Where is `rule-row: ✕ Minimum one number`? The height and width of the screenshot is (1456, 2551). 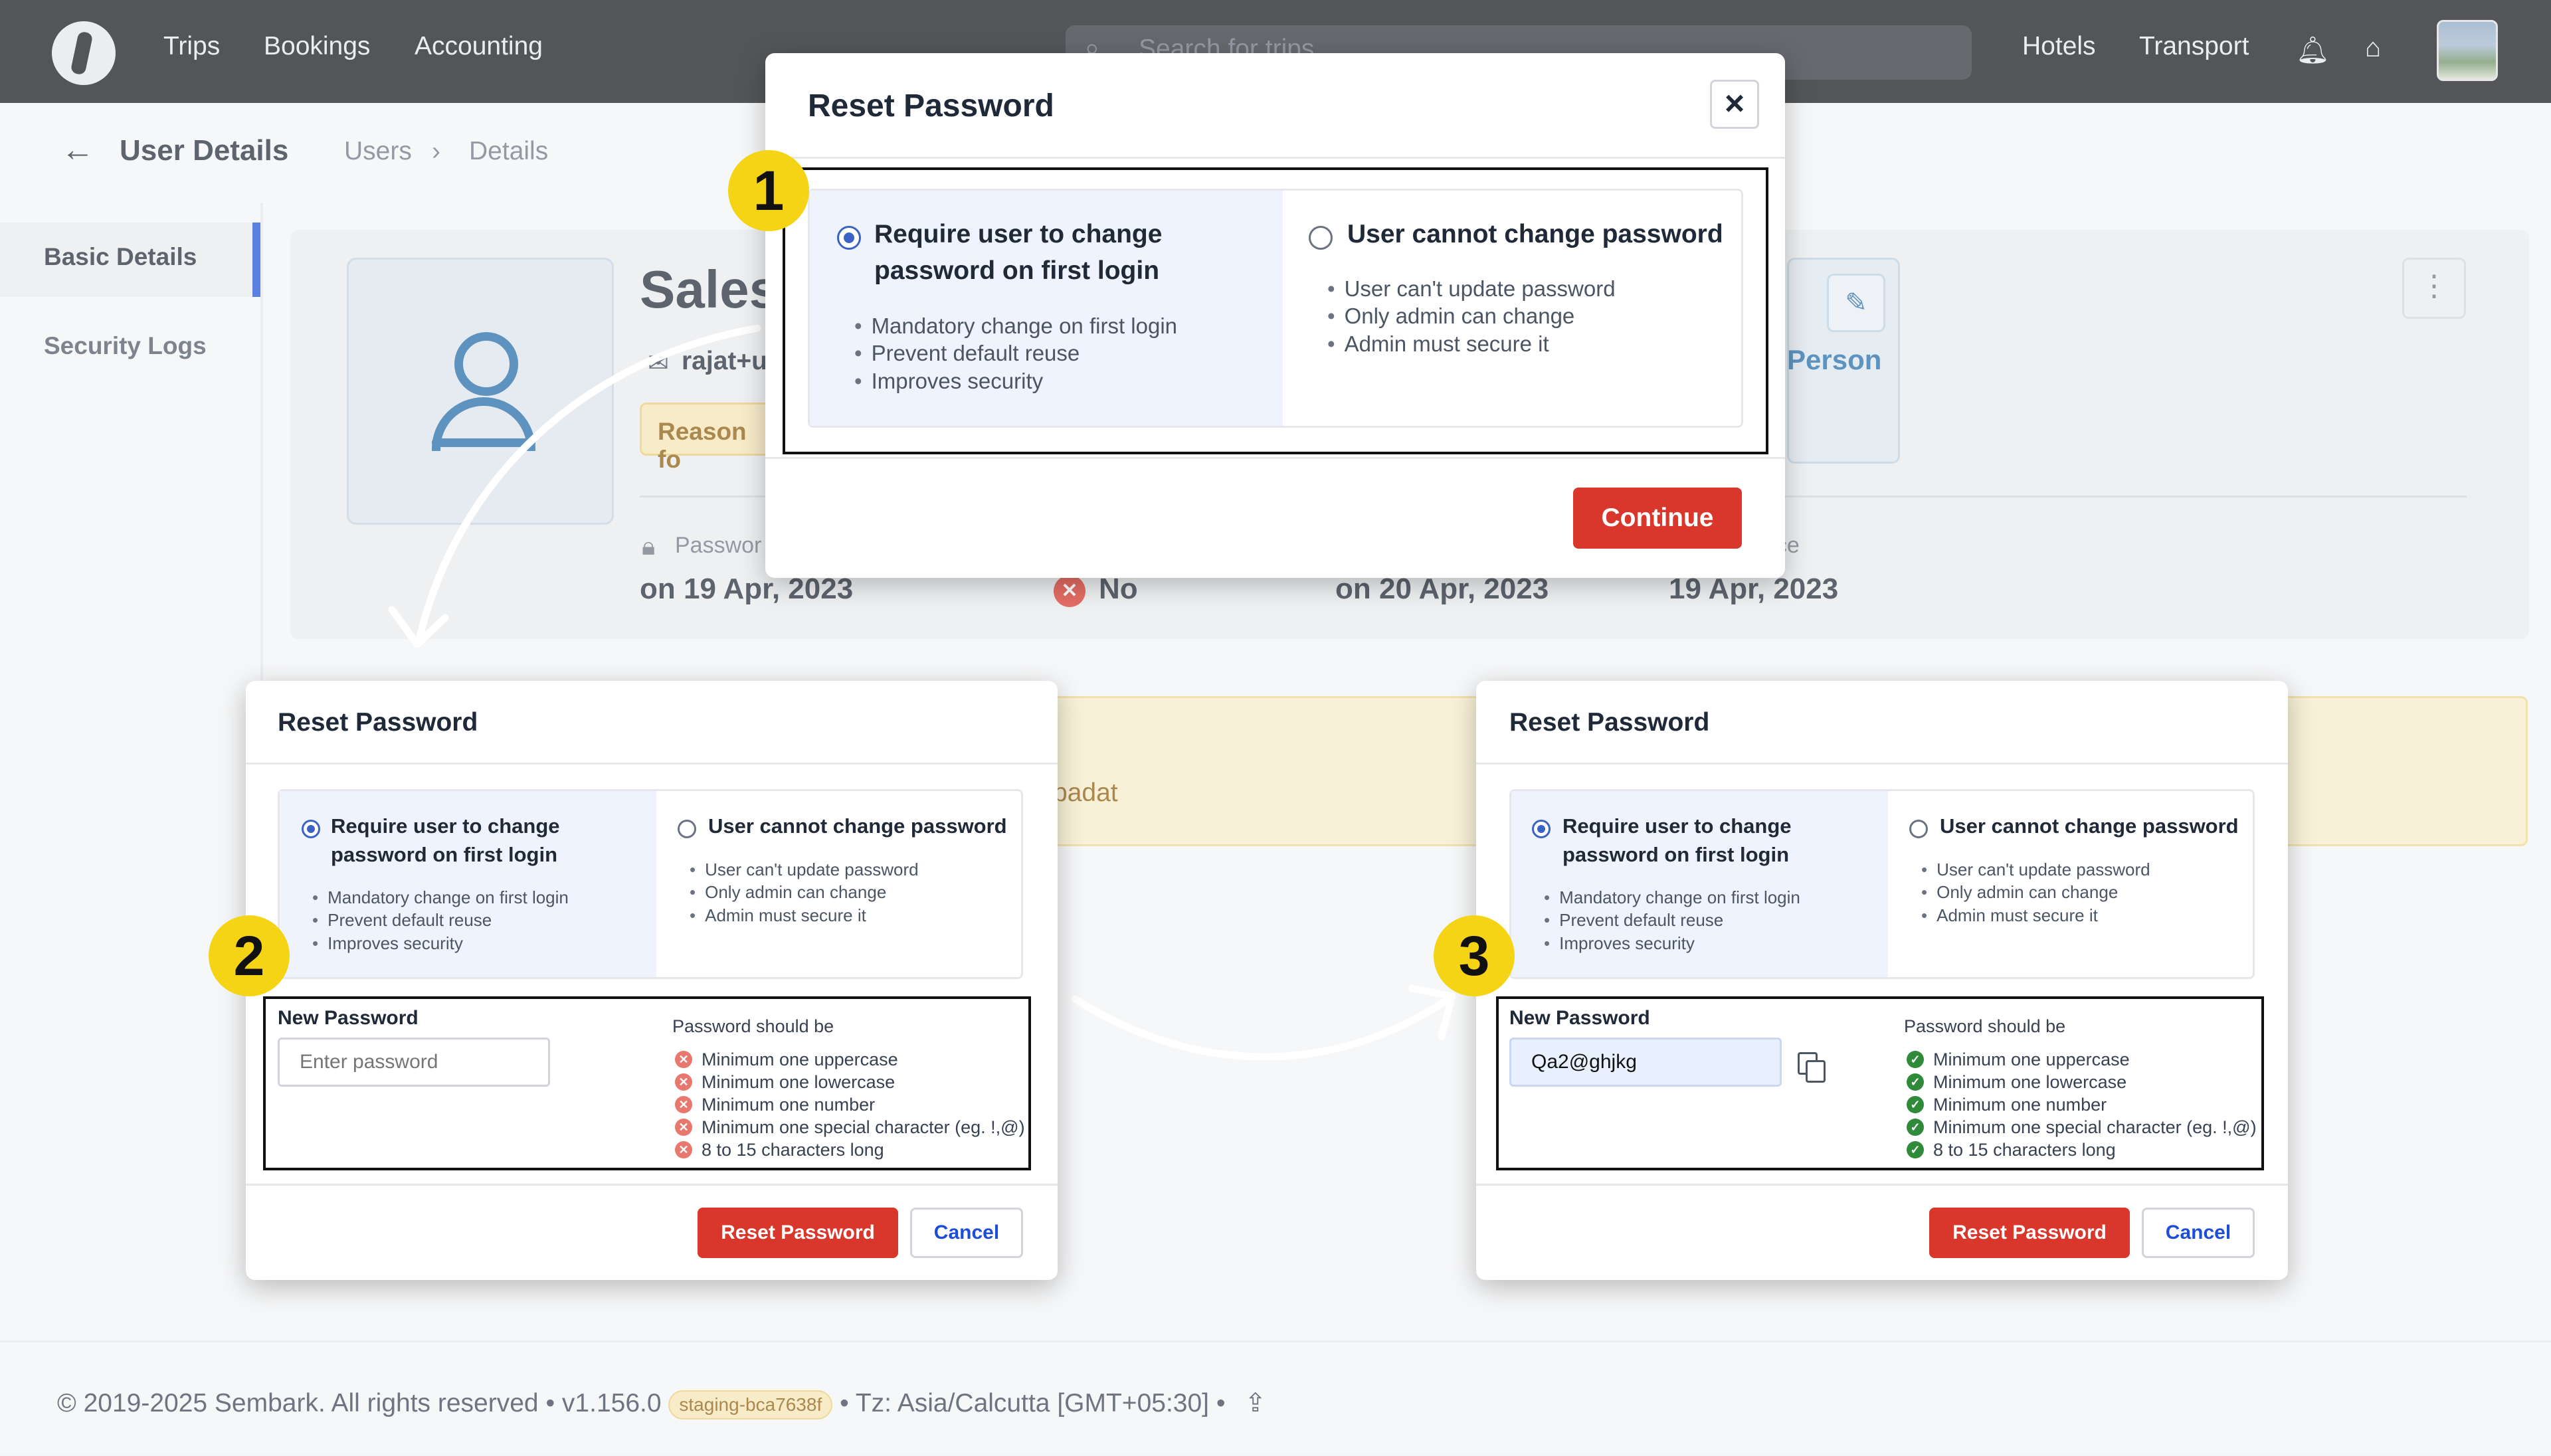 rule-row: ✕ Minimum one number is located at coordinates (850, 1104).